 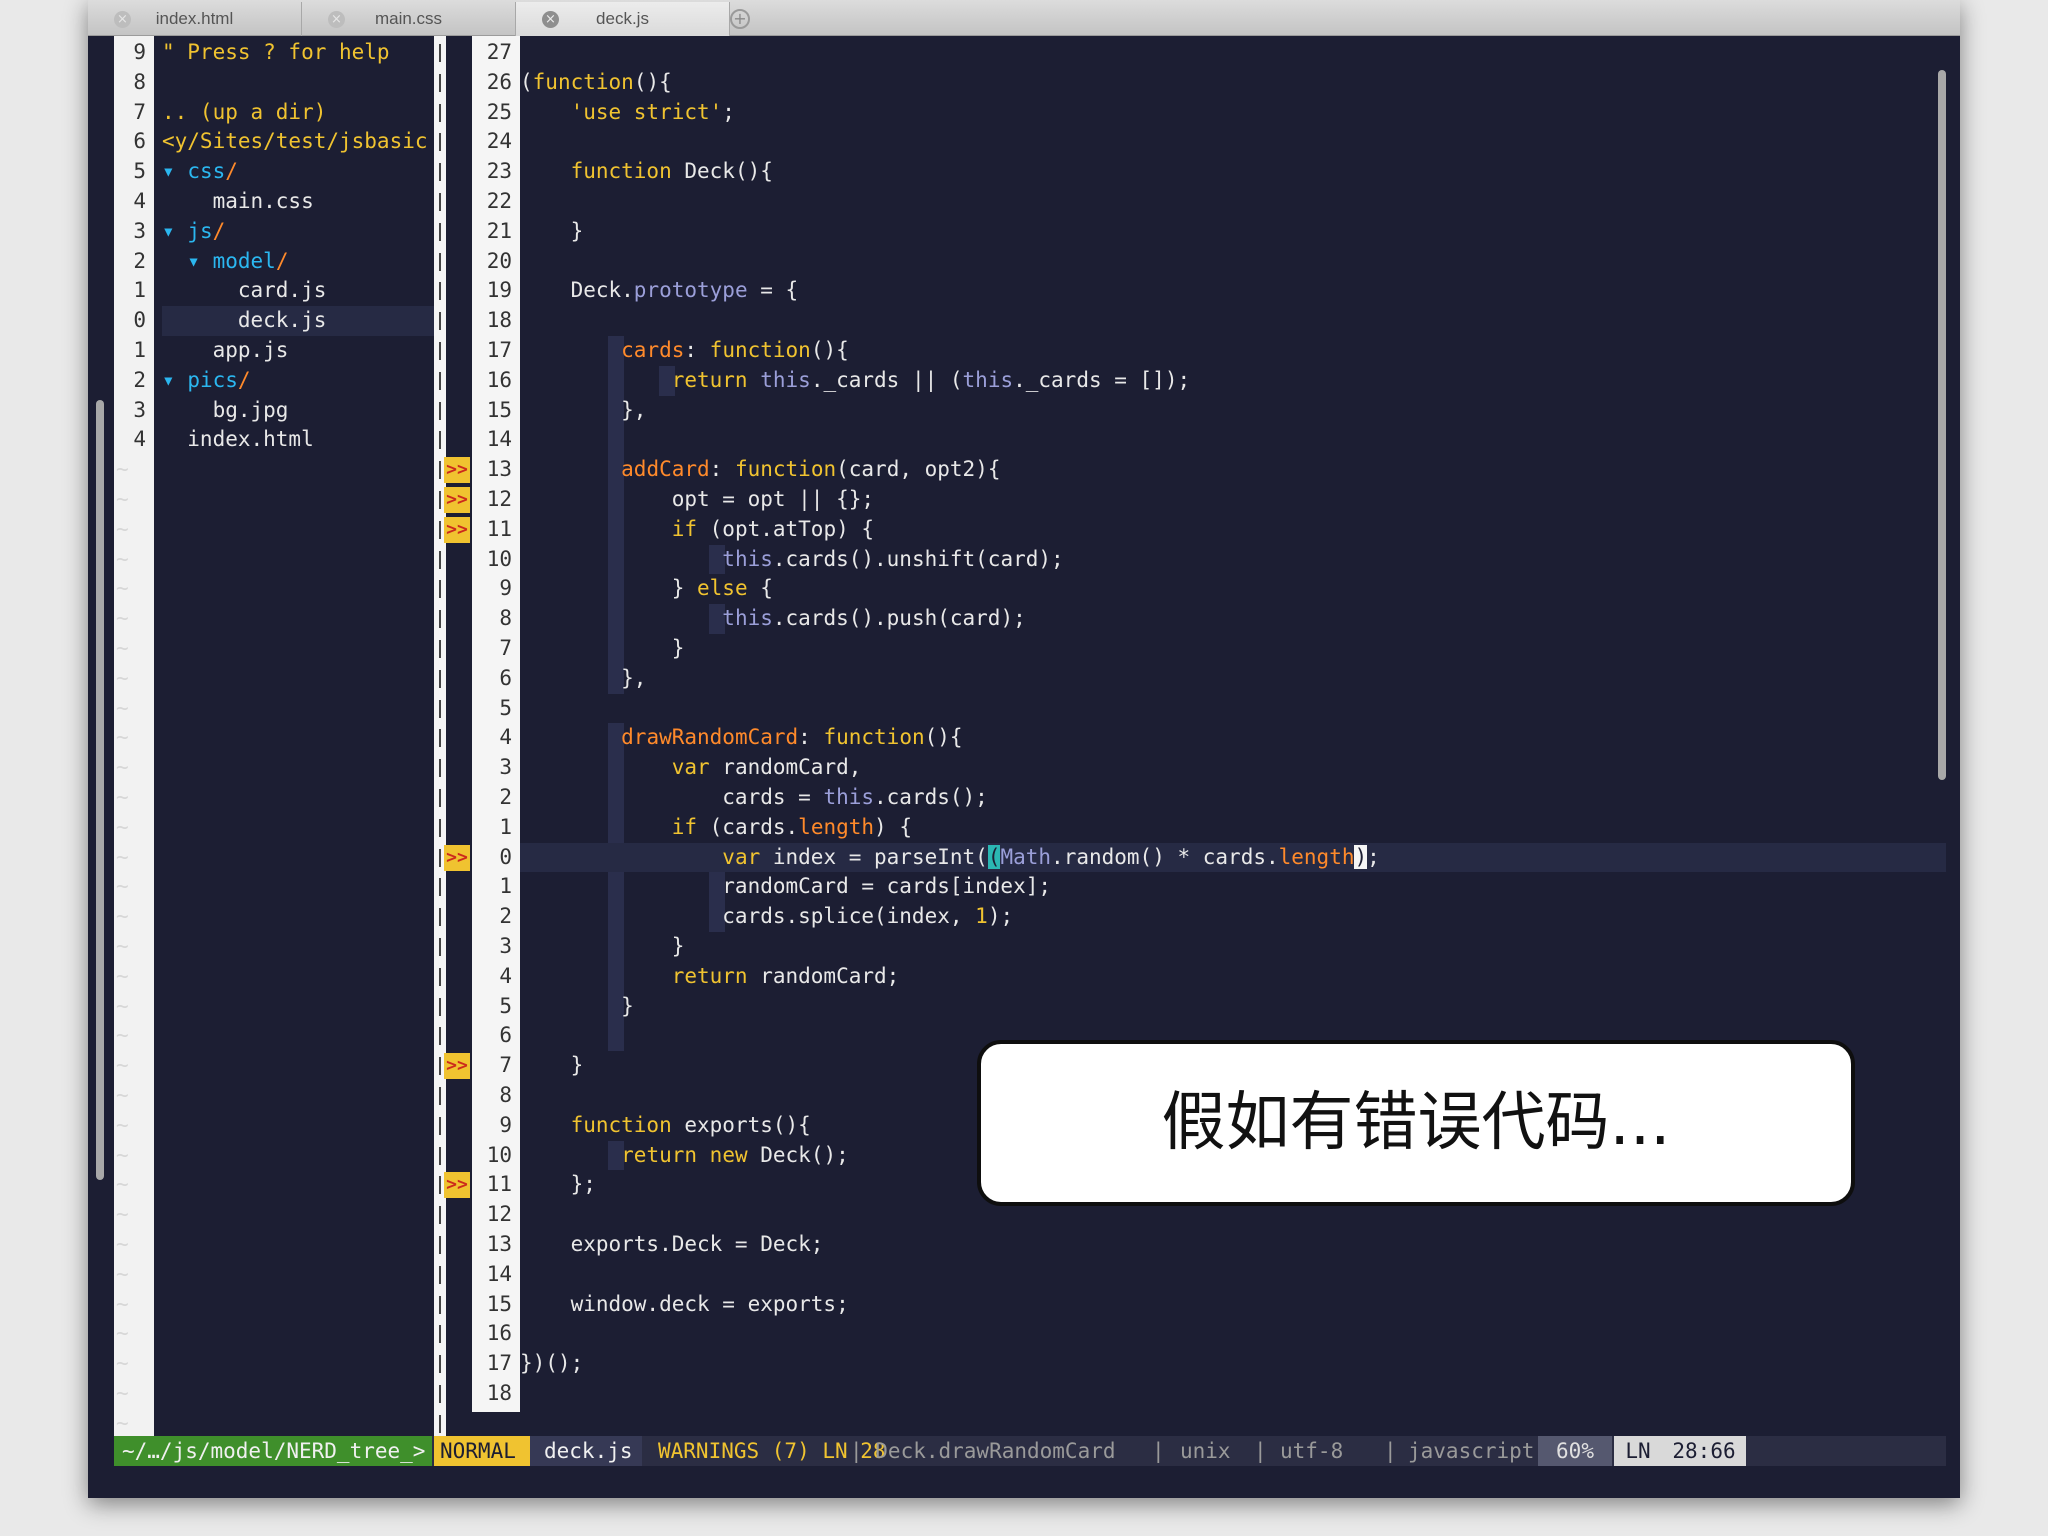 I want to click on line-number: 23, so click(x=499, y=171).